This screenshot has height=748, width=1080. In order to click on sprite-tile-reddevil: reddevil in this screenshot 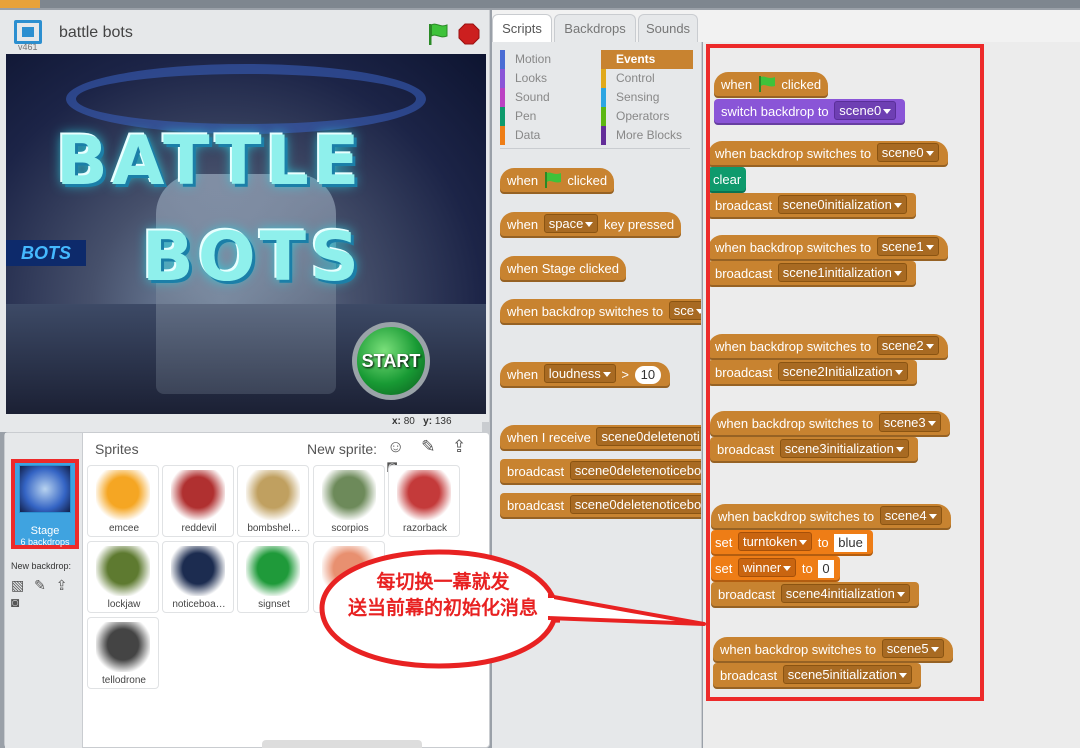, I will do `click(198, 501)`.